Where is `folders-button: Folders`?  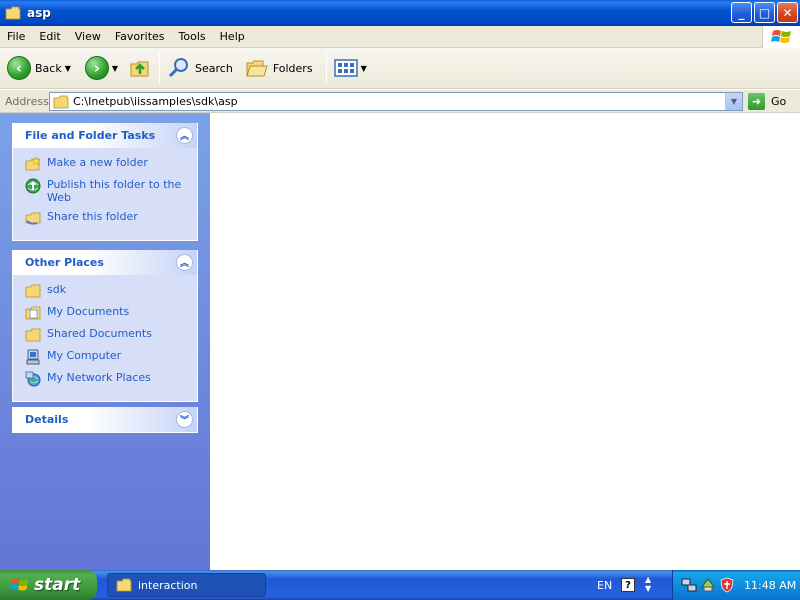
folders-button: Folders is located at coordinates (279, 68).